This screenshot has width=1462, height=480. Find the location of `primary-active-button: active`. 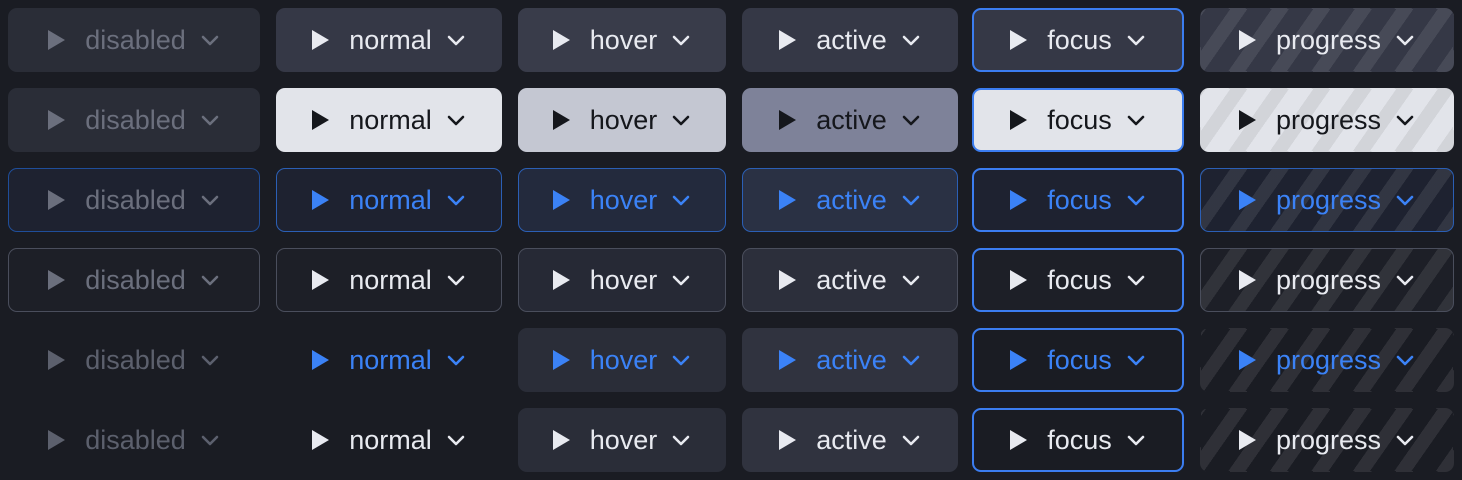

primary-active-button: active is located at coordinates (850, 120).